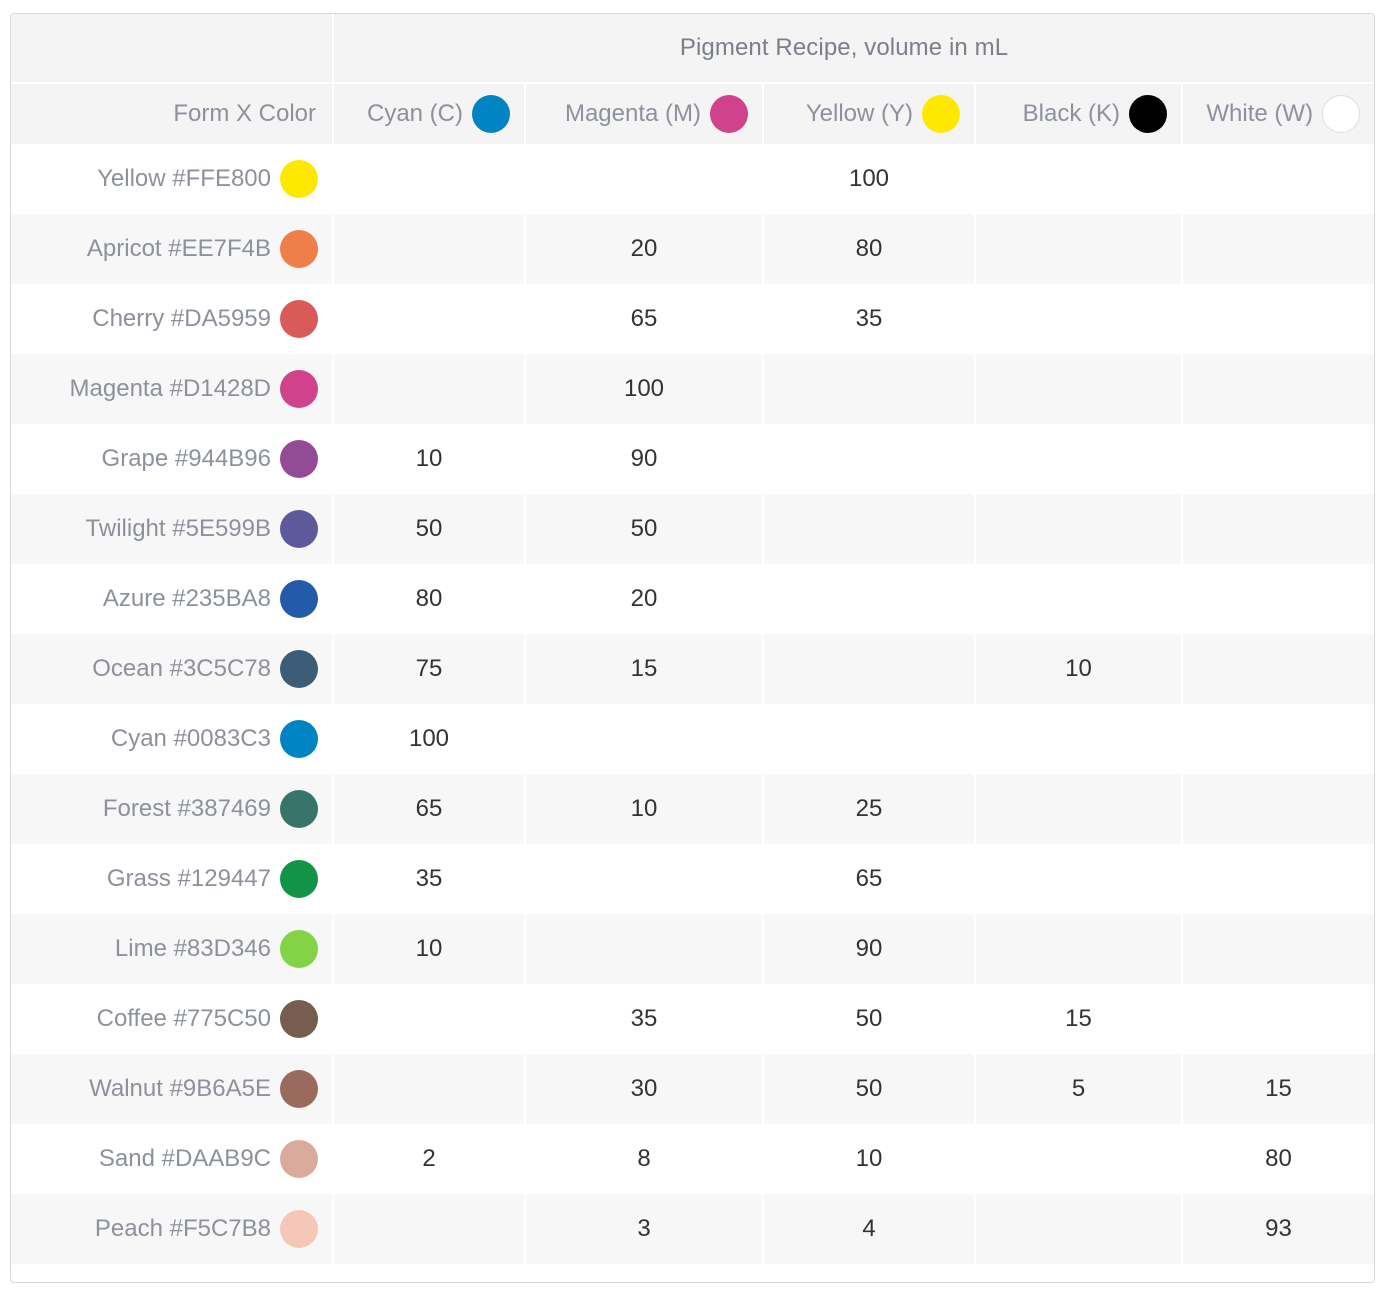 This screenshot has height=1298, width=1394. Describe the element at coordinates (692, 1159) in the screenshot. I see `table-row: Sand #DAAB9C 2 8 10 80` at that location.